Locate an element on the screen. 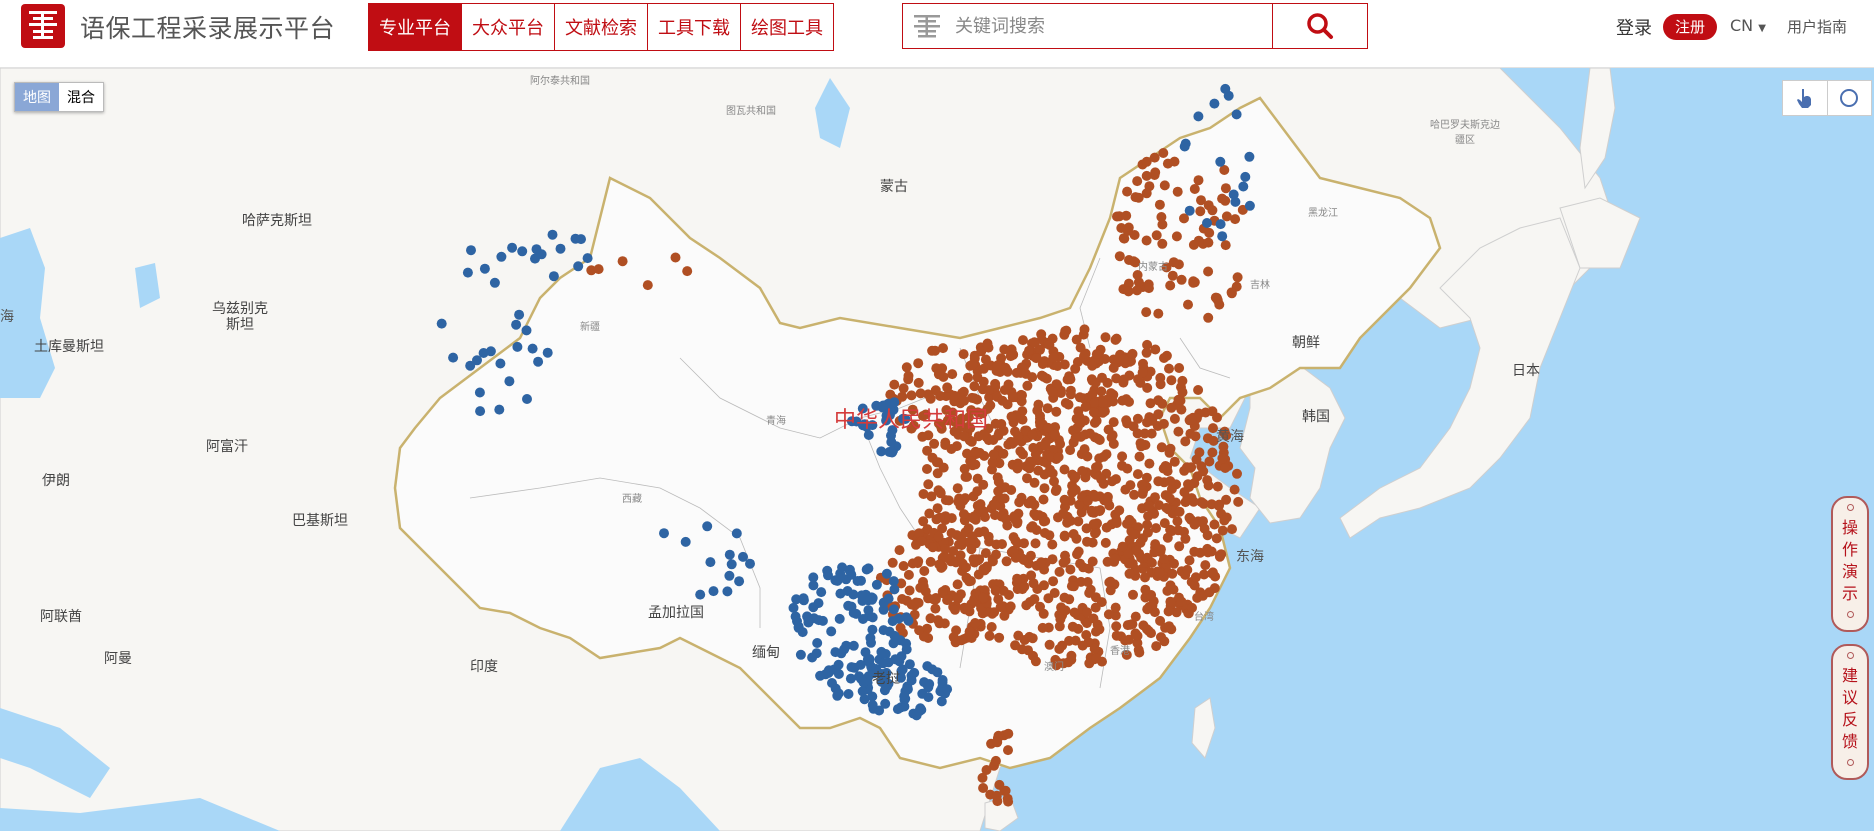  feedback-tab: 建 议 反 馈 is located at coordinates (1850, 712).